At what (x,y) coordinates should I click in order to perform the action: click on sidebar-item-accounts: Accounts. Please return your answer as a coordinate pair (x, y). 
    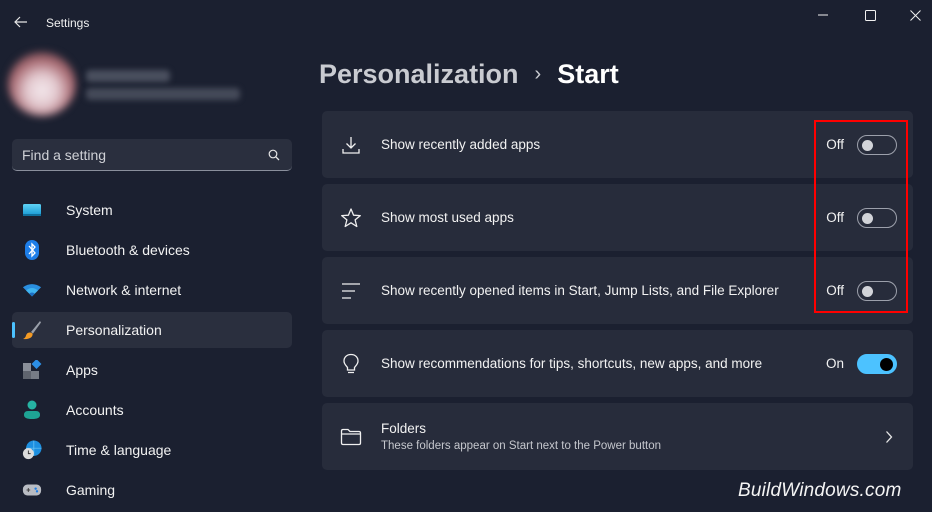
    Looking at the image, I should click on (152, 410).